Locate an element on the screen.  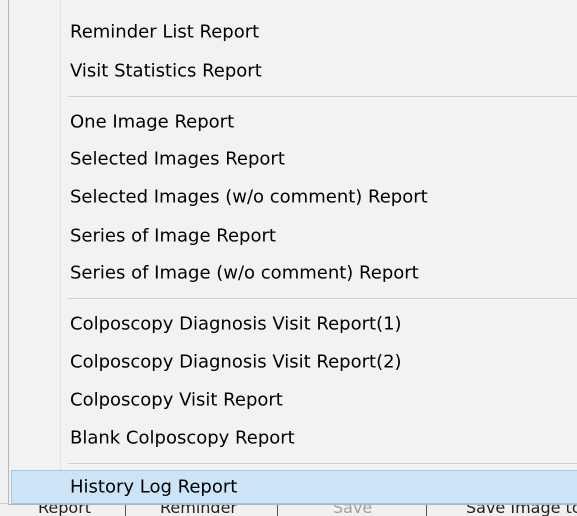
menu-item-reminder-list-report: Reminder List Report is located at coordinates (294, 32).